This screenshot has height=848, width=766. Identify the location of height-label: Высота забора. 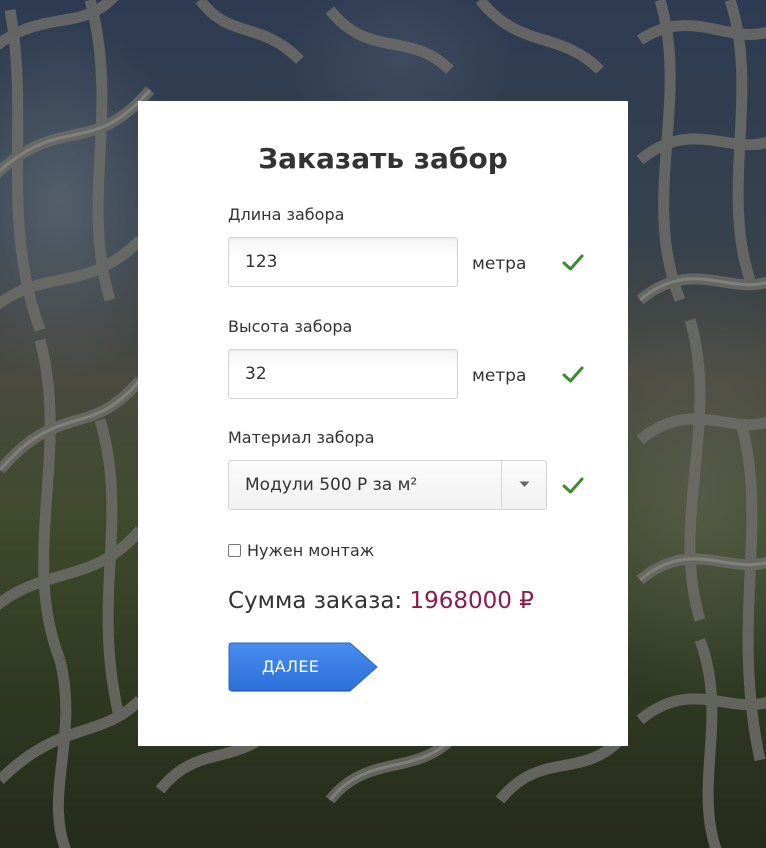
(290, 326).